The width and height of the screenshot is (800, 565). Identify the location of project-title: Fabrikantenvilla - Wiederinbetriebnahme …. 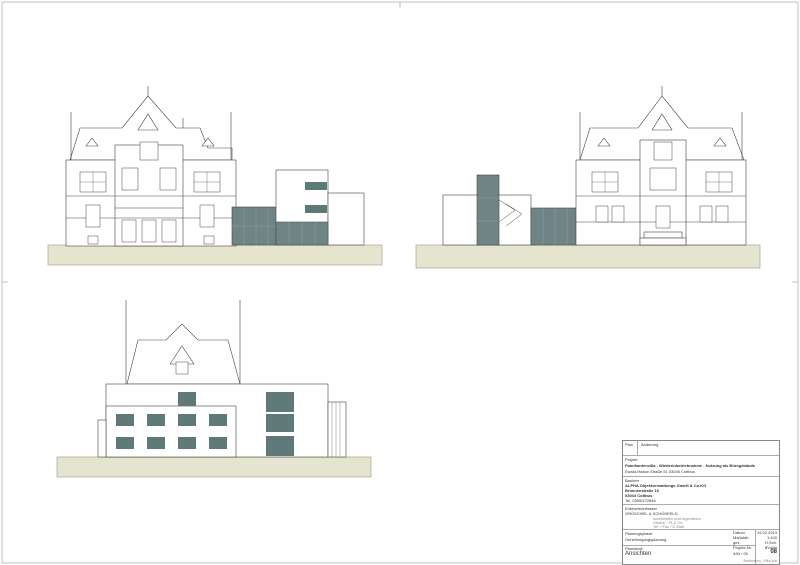
(690, 465).